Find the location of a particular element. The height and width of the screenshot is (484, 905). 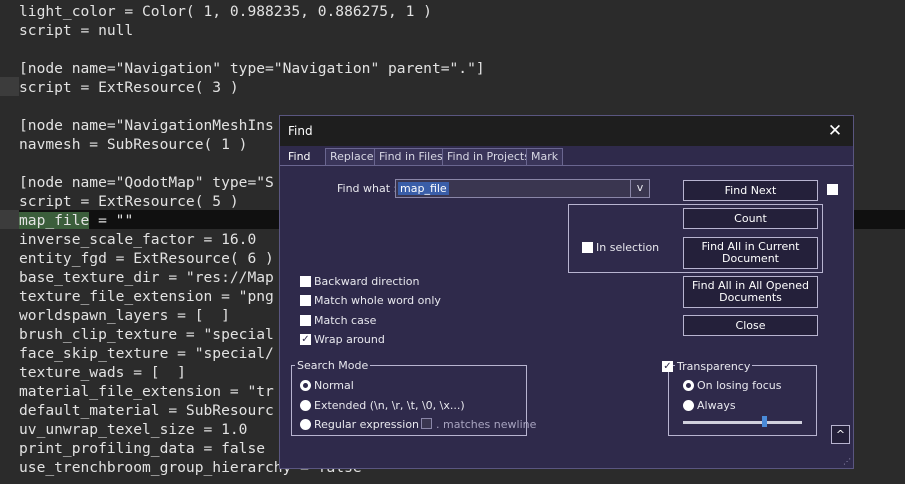

transparency-checkbox: ✓ is located at coordinates (667, 366).